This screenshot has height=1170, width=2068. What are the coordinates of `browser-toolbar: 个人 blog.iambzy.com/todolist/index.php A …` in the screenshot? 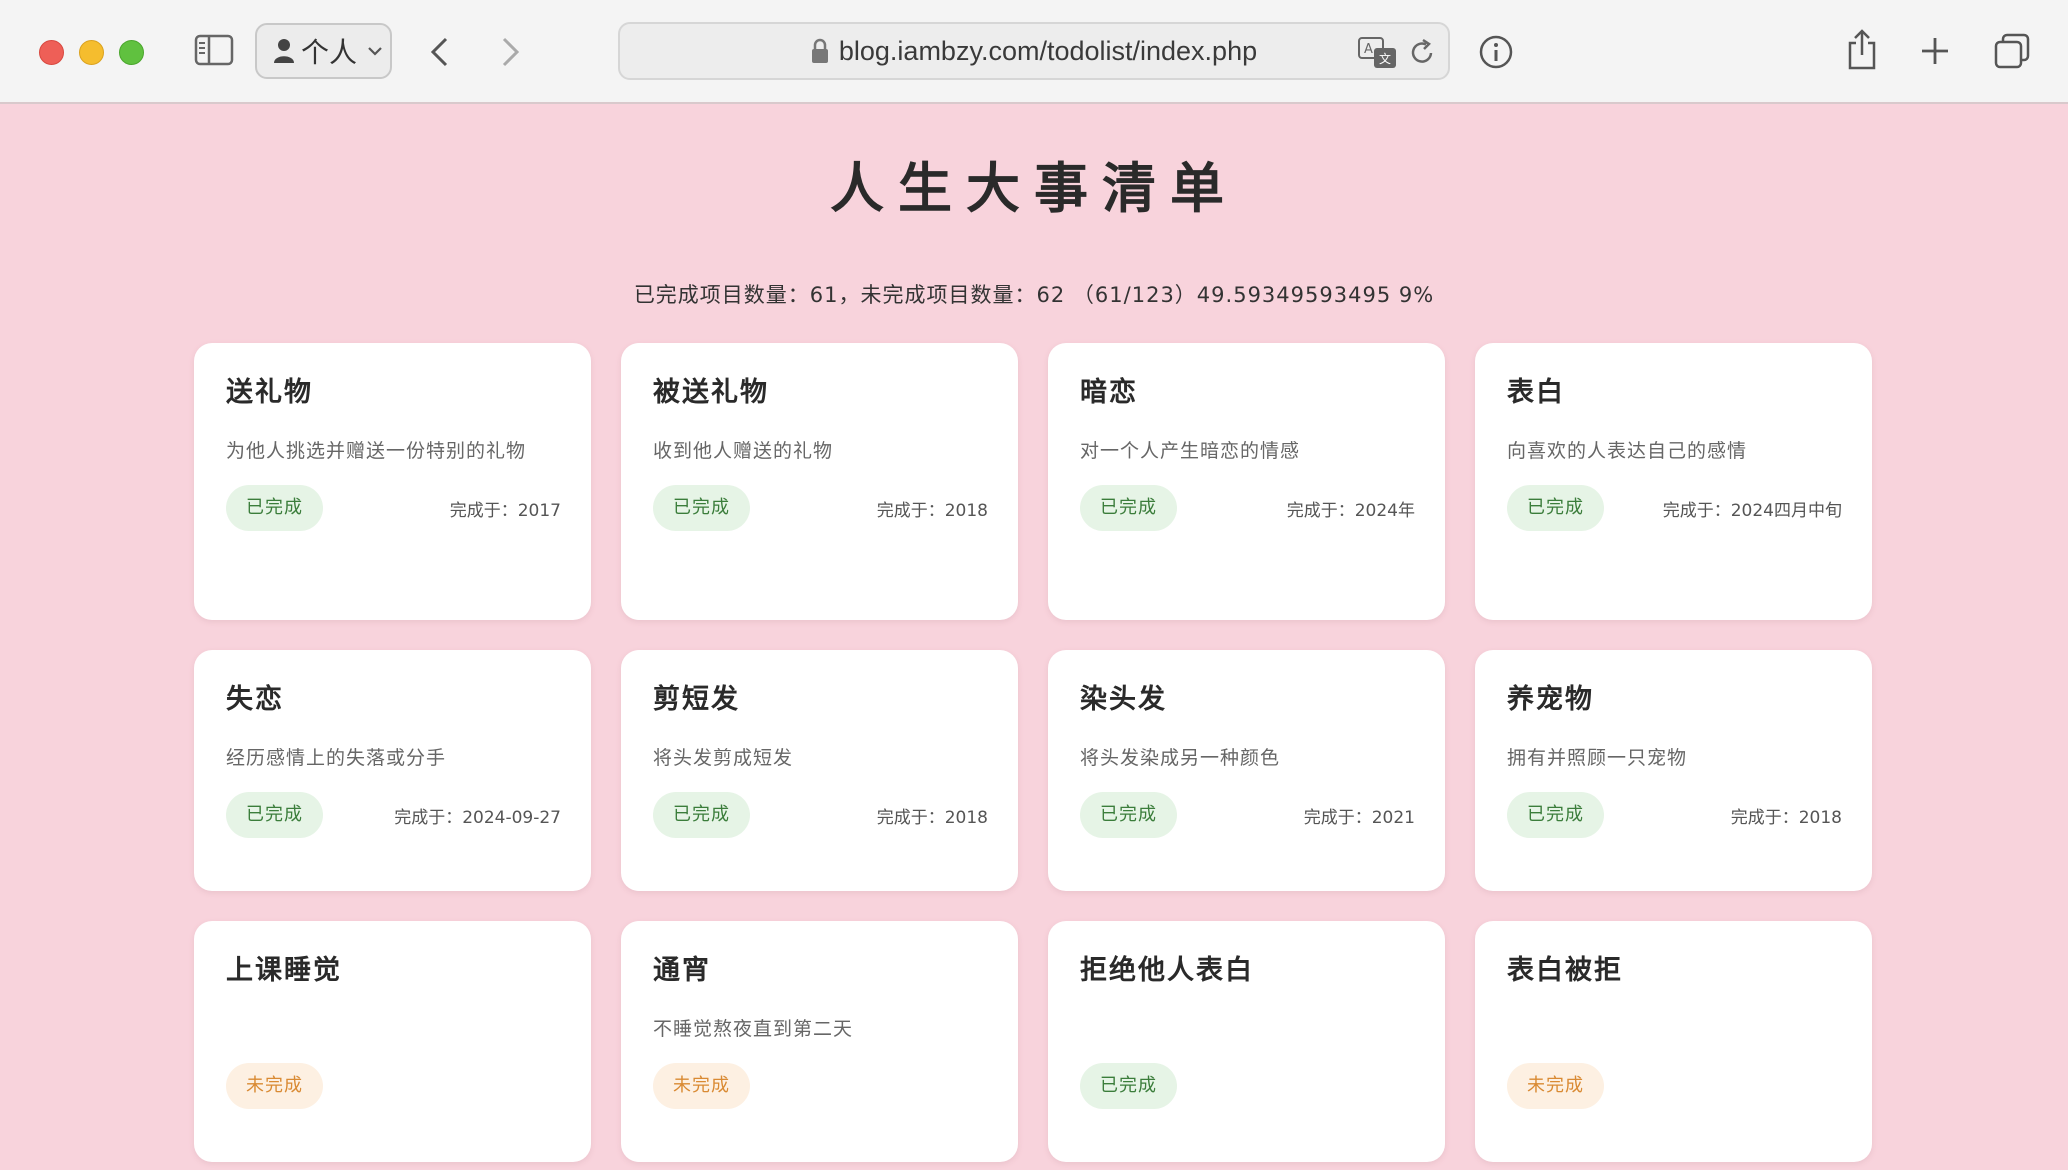 It's located at (1034, 52).